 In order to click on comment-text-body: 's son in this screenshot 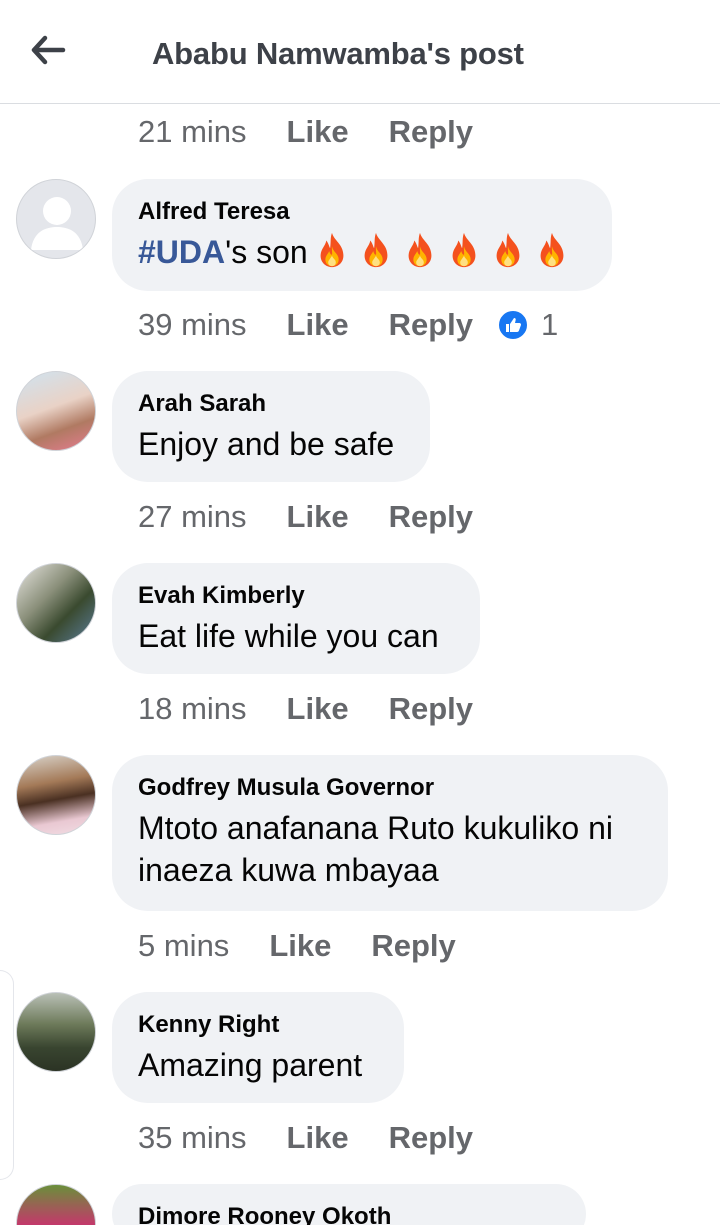, I will do `click(266, 252)`.